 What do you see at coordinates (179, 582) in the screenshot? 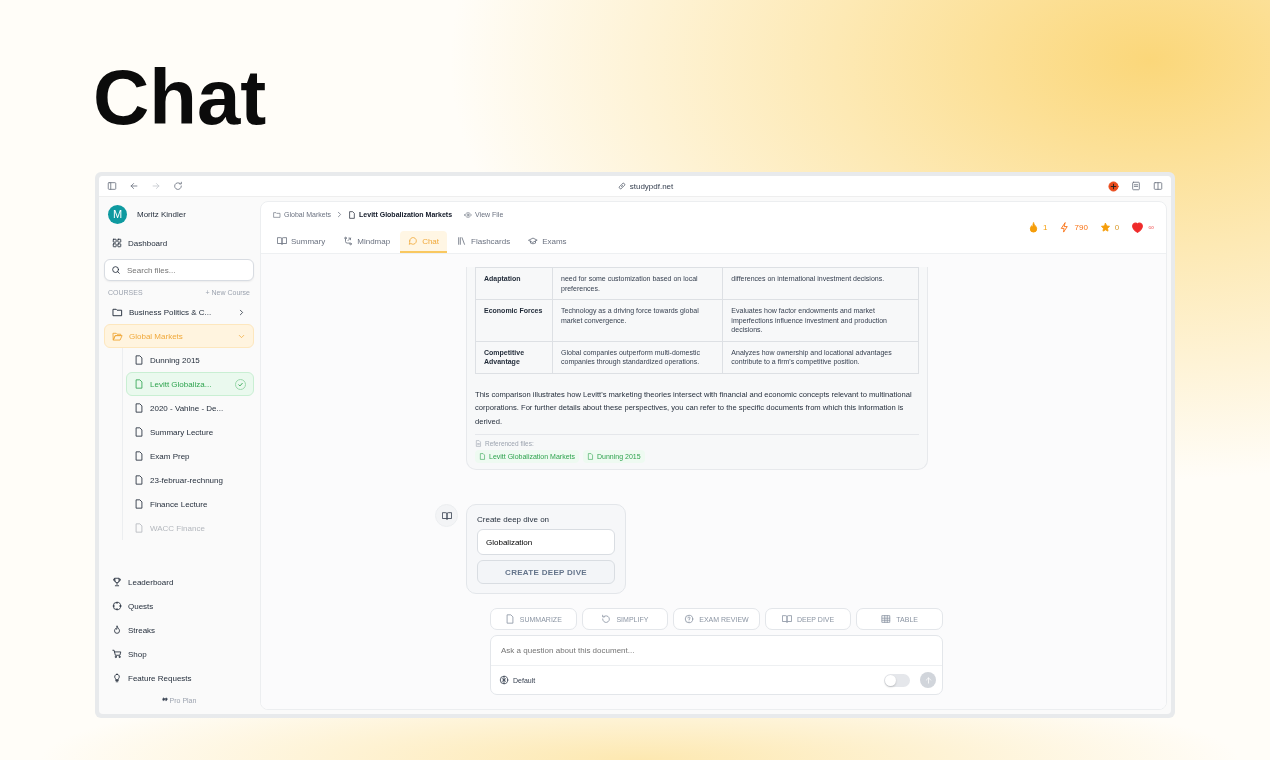
I see `nav-link: Leaderboard` at bounding box center [179, 582].